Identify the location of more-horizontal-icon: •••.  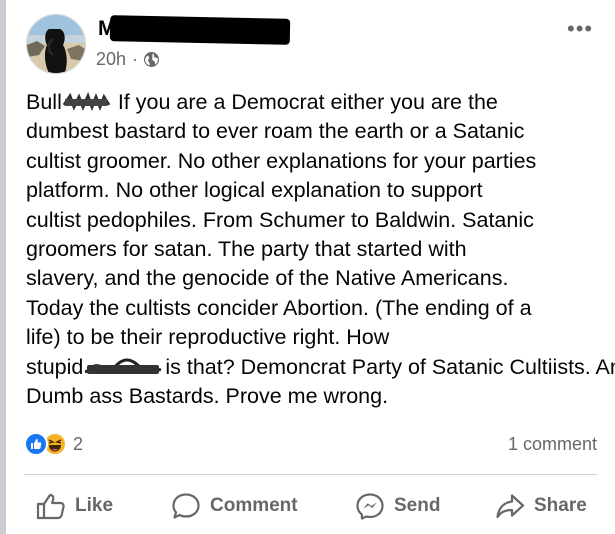
(580, 29).